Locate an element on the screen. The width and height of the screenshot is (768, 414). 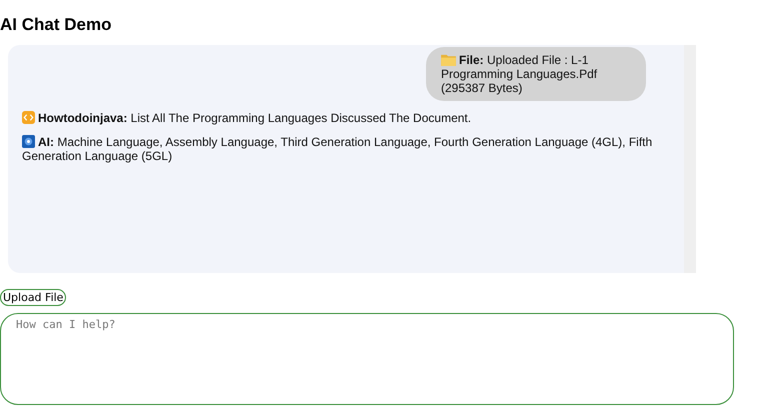
code-icon is located at coordinates (28, 117).